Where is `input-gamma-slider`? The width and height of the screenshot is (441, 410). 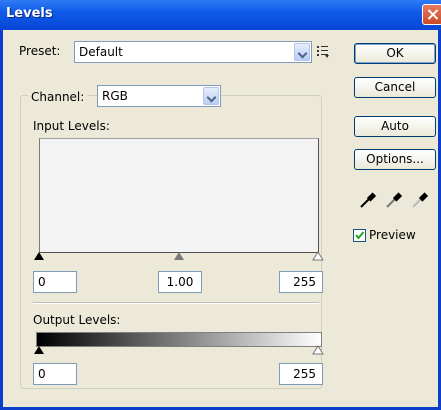 input-gamma-slider is located at coordinates (179, 256).